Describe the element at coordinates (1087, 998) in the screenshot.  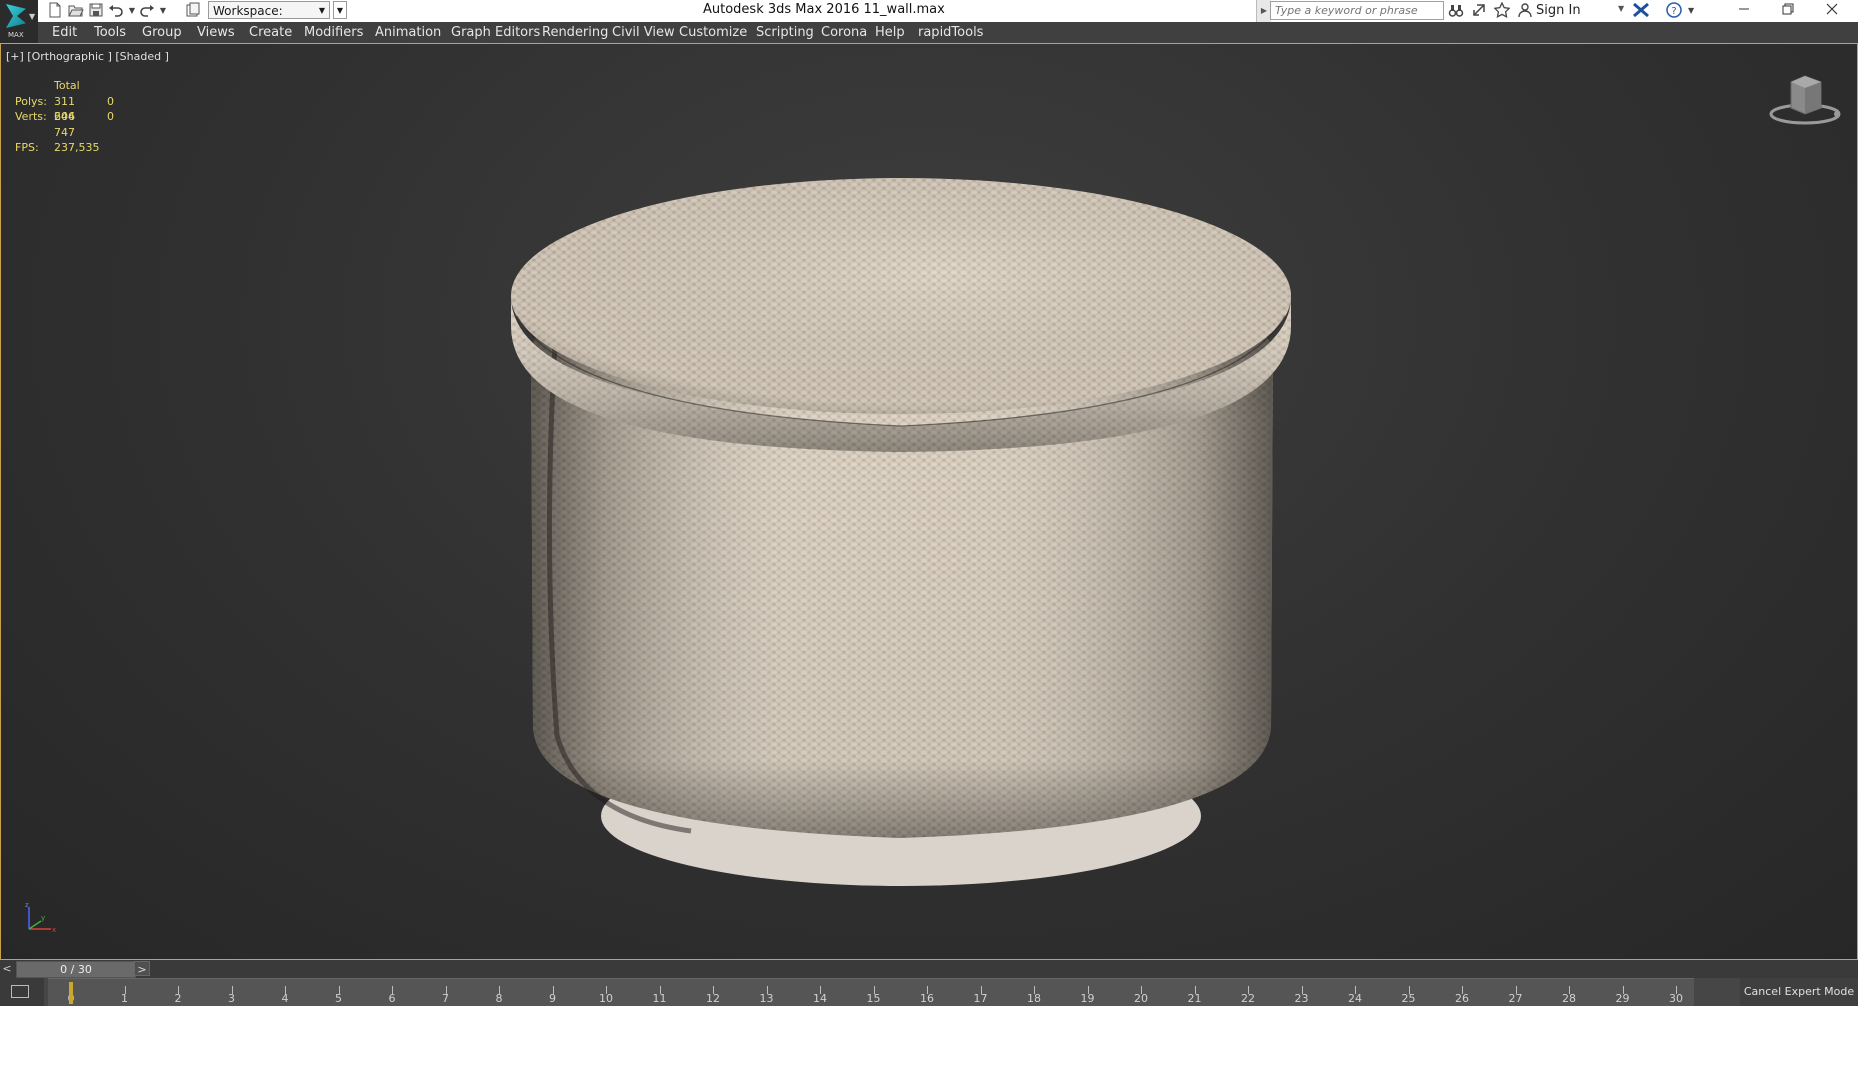
I see `timeline-tick-label: 19` at that location.